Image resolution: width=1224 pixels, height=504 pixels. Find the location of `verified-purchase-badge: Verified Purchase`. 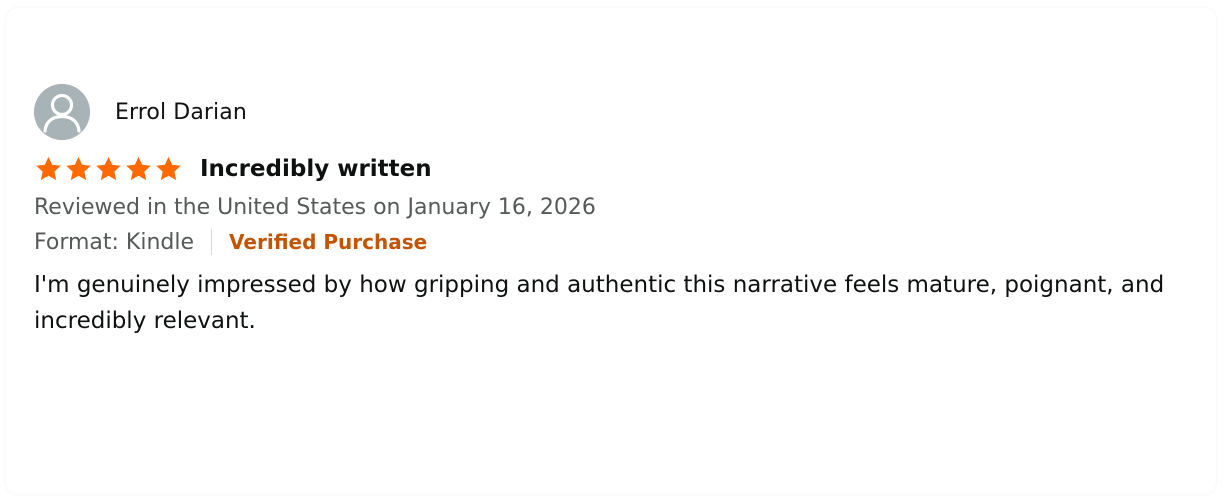

verified-purchase-badge: Verified Purchase is located at coordinates (328, 242).